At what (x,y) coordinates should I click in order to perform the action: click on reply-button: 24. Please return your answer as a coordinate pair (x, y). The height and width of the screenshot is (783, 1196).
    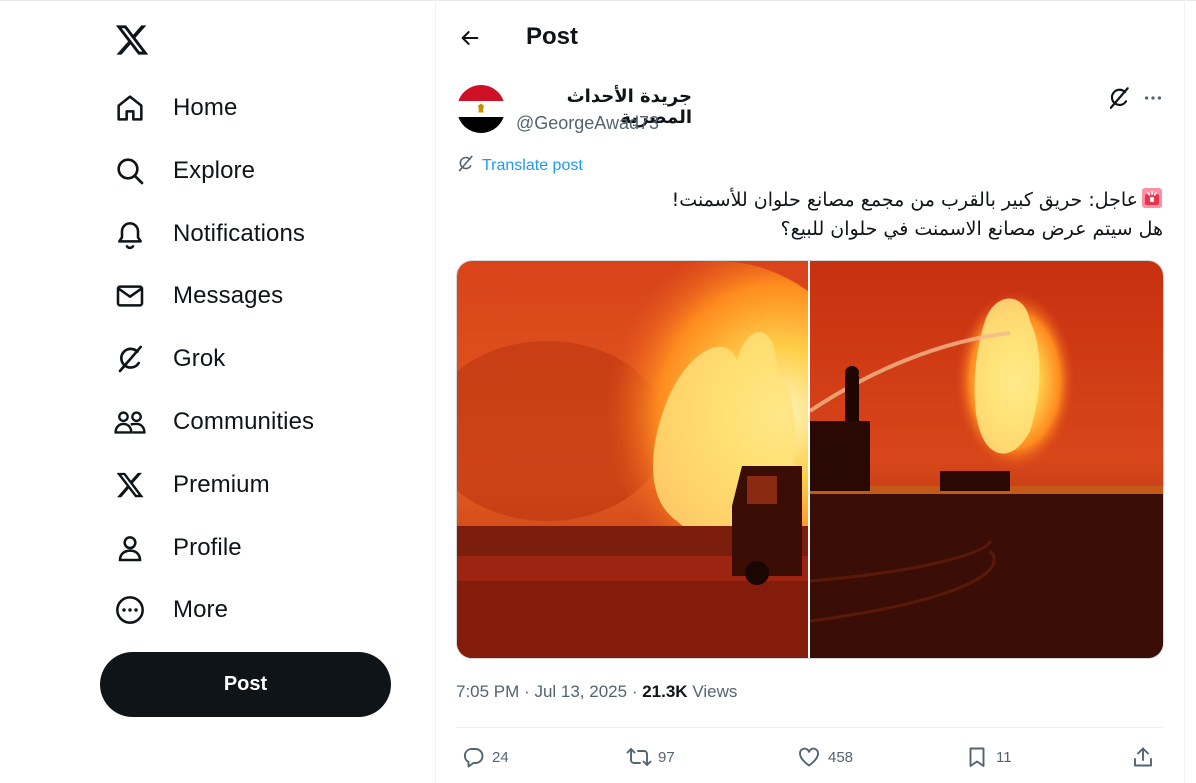
    Looking at the image, I should click on (483, 757).